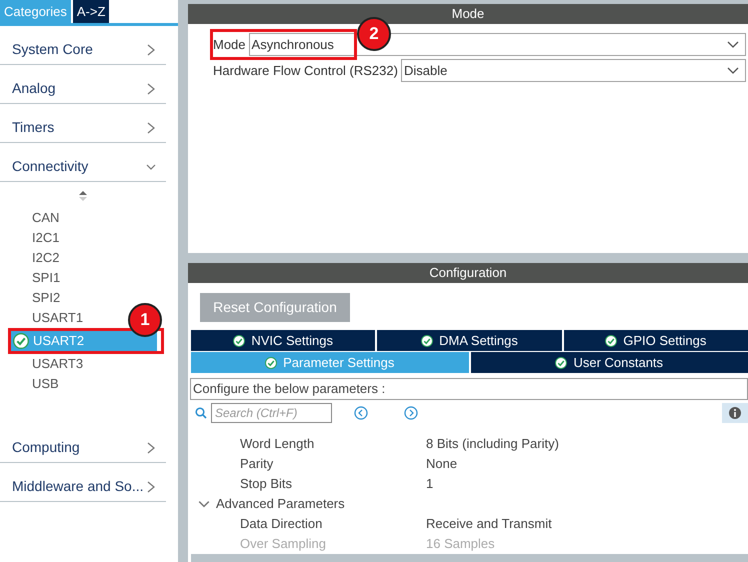 This screenshot has height=562, width=748. Describe the element at coordinates (33, 127) in the screenshot. I see `category-label: Timers` at that location.